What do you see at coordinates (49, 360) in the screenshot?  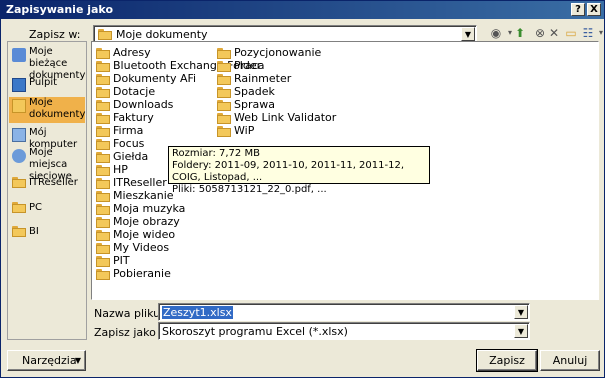 I see `tools-button-label: Narzędzia` at bounding box center [49, 360].